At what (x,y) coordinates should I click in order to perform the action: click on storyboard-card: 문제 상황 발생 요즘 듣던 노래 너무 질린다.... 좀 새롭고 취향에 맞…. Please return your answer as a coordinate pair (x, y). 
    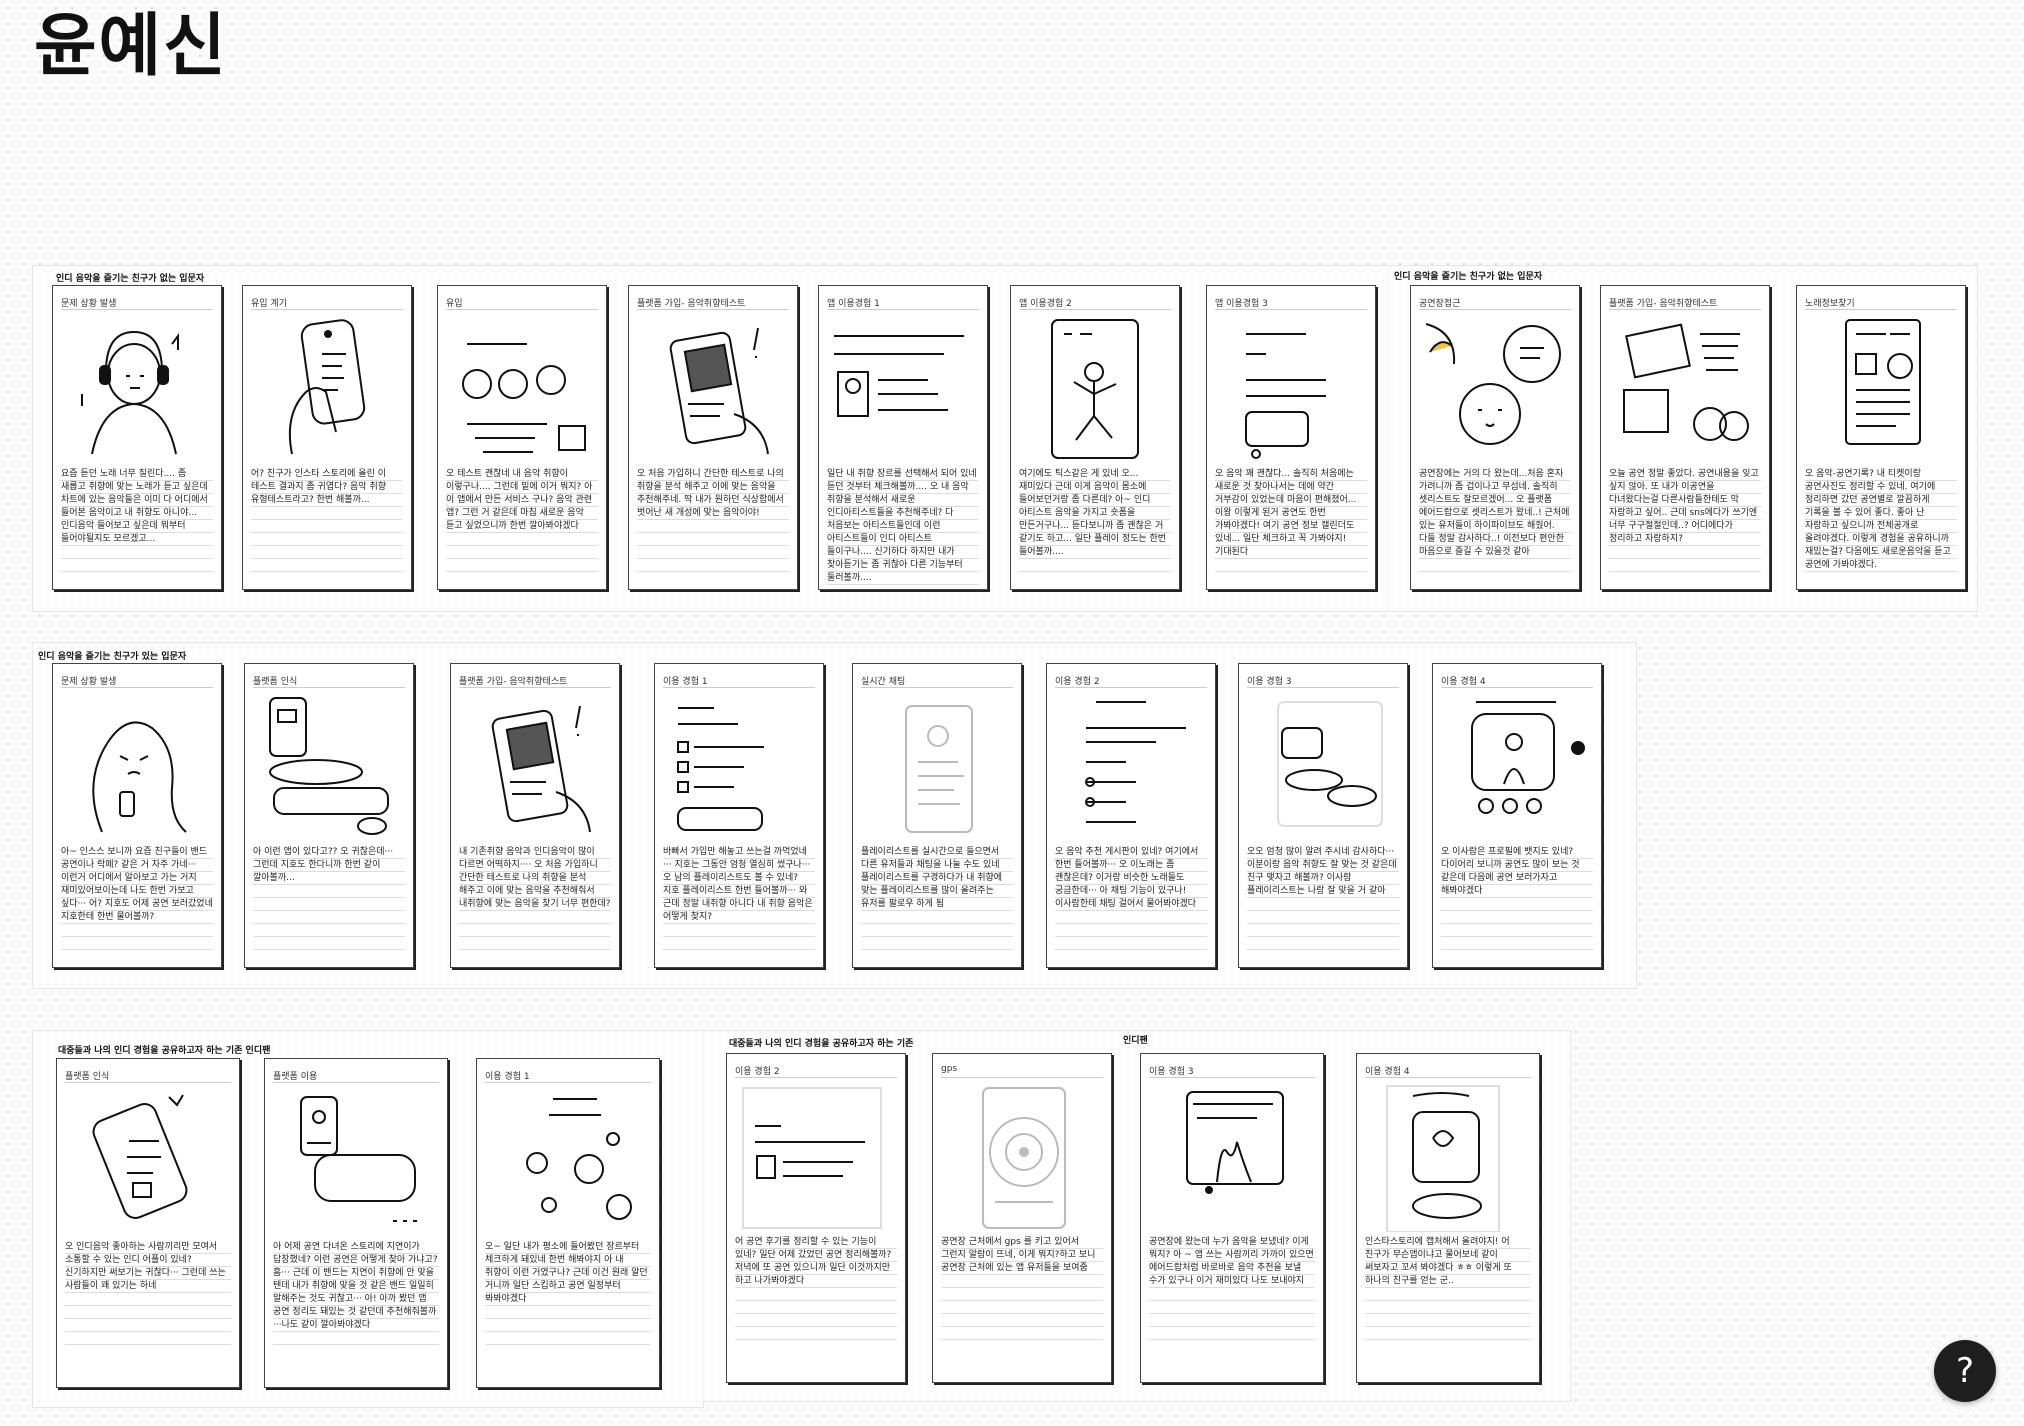
    Looking at the image, I should click on (137, 437).